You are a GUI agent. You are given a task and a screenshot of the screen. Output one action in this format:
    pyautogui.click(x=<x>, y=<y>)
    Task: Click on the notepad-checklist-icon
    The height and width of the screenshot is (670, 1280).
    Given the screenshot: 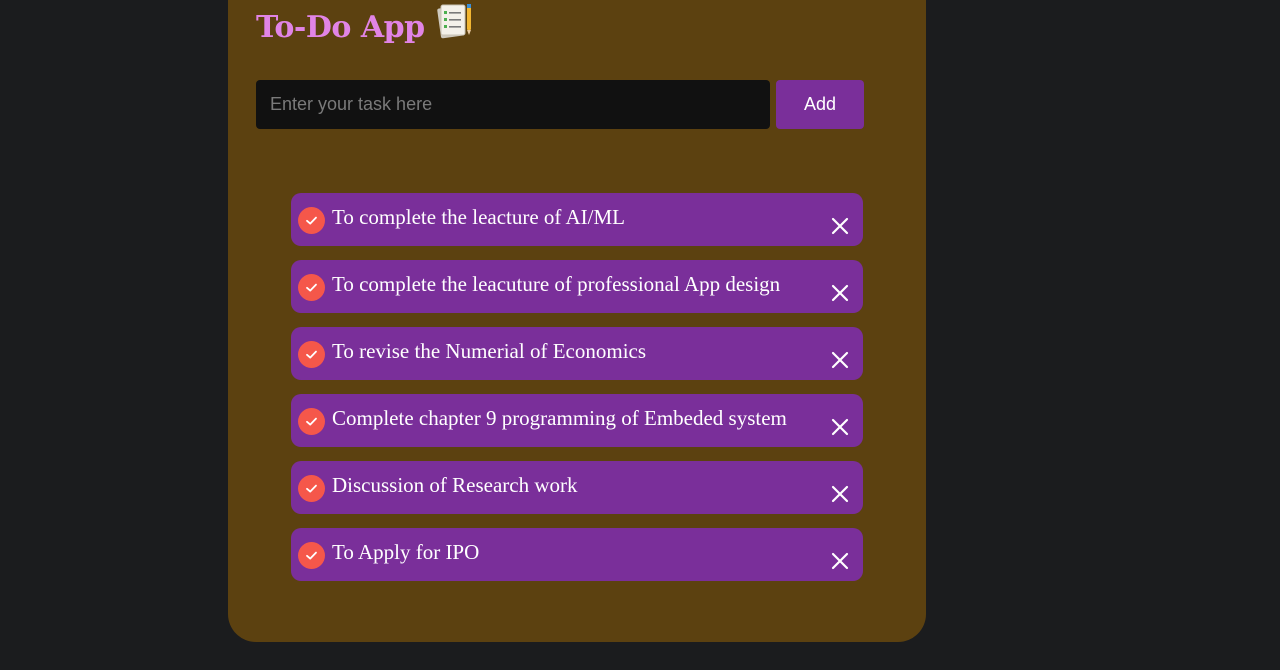 What is the action you would take?
    pyautogui.click(x=455, y=21)
    